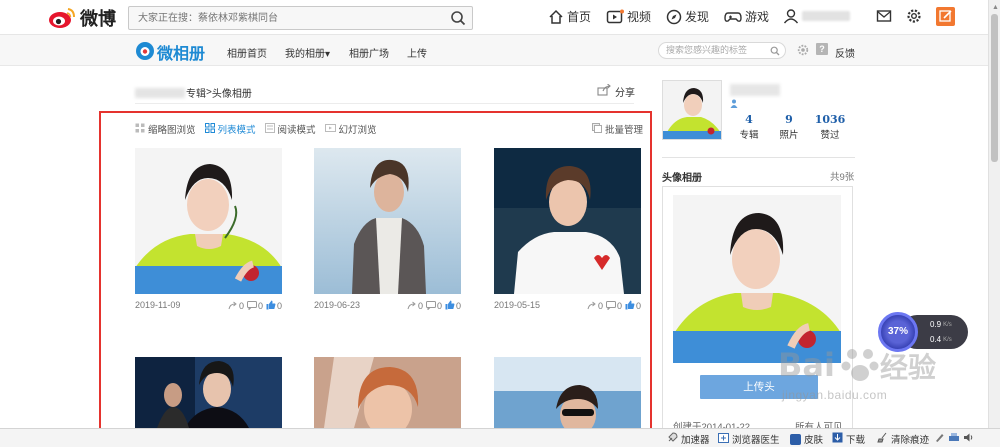  I want to click on photos-label: 照片, so click(789, 135).